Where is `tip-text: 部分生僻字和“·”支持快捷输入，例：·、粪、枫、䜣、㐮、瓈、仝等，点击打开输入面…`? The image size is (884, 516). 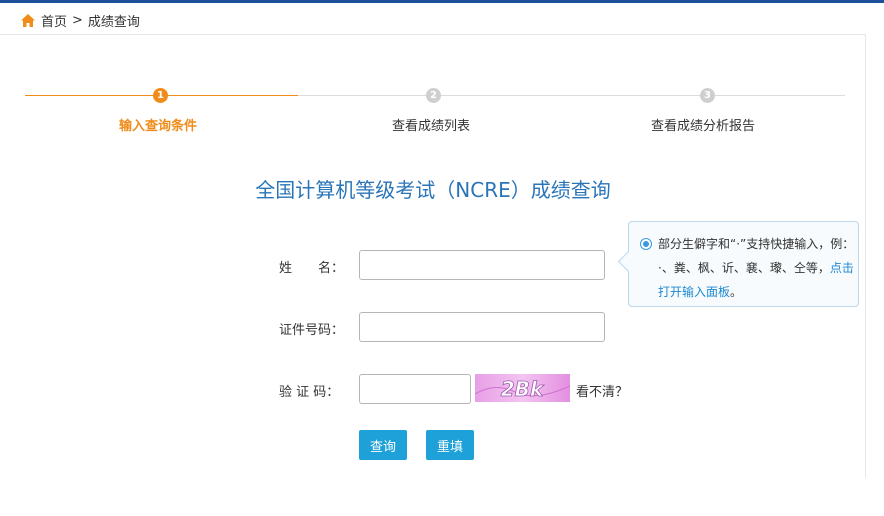 tip-text: 部分生僻字和“·”支持快捷输入，例：·、粪、枫、䜣、㐮、瓈、仝等，点击打开输入面… is located at coordinates (756, 268).